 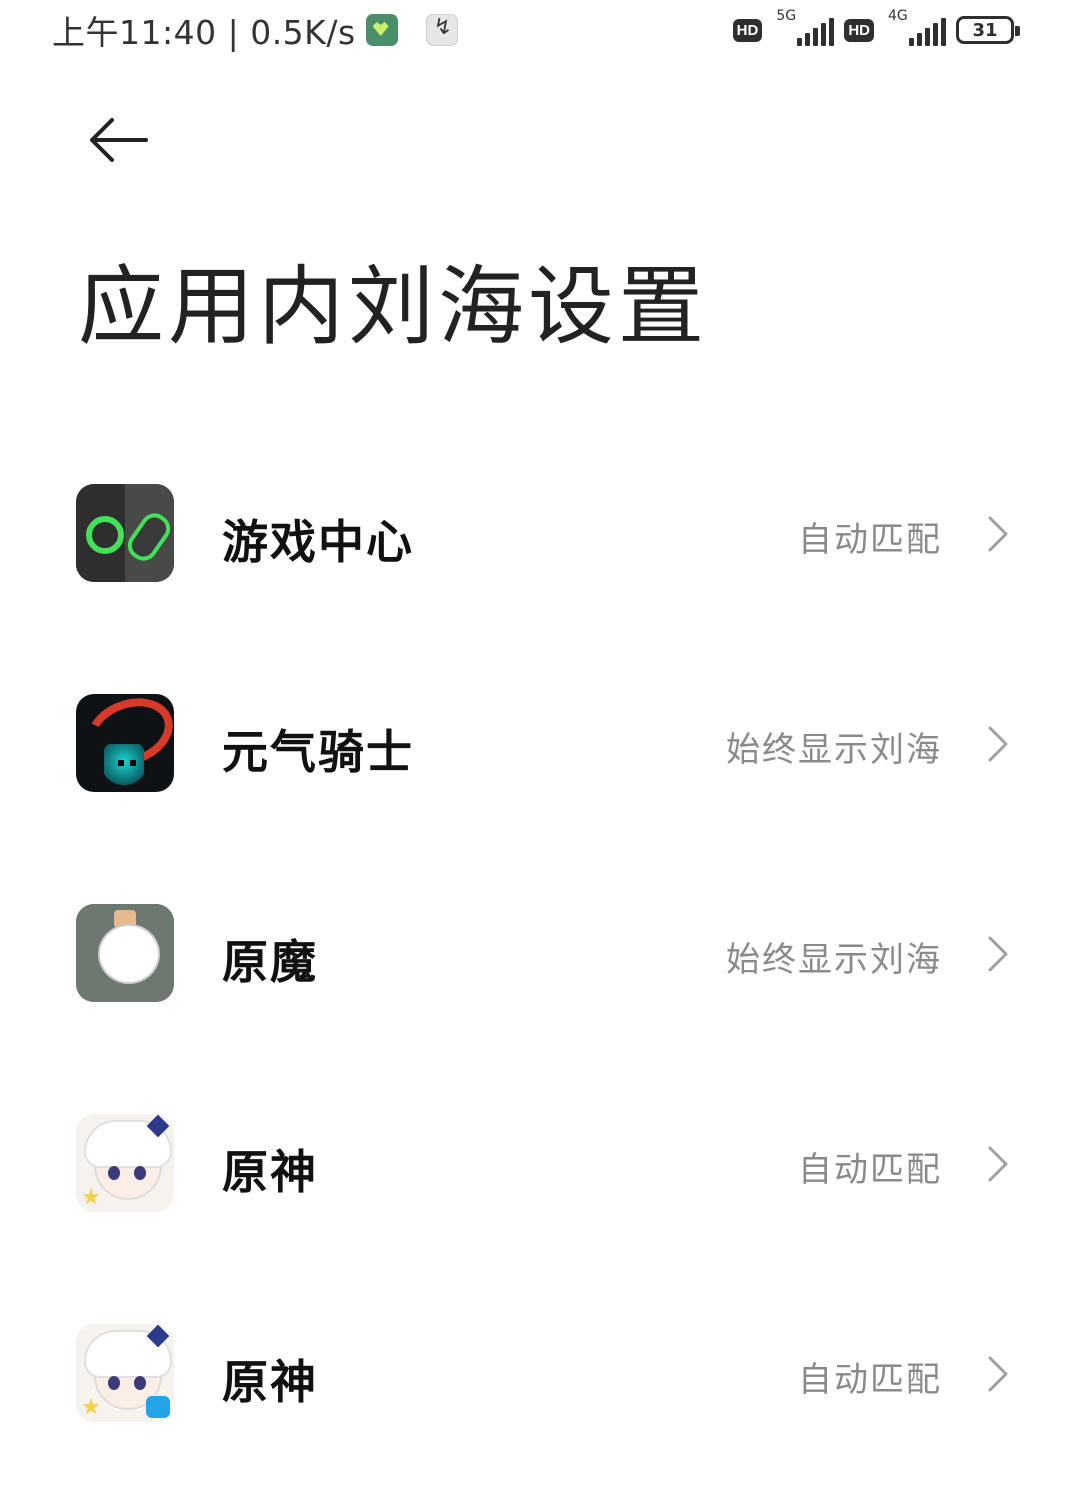 What do you see at coordinates (540, 744) in the screenshot?
I see `list-item-soul-knight: 元气骑士 始终显示刘海` at bounding box center [540, 744].